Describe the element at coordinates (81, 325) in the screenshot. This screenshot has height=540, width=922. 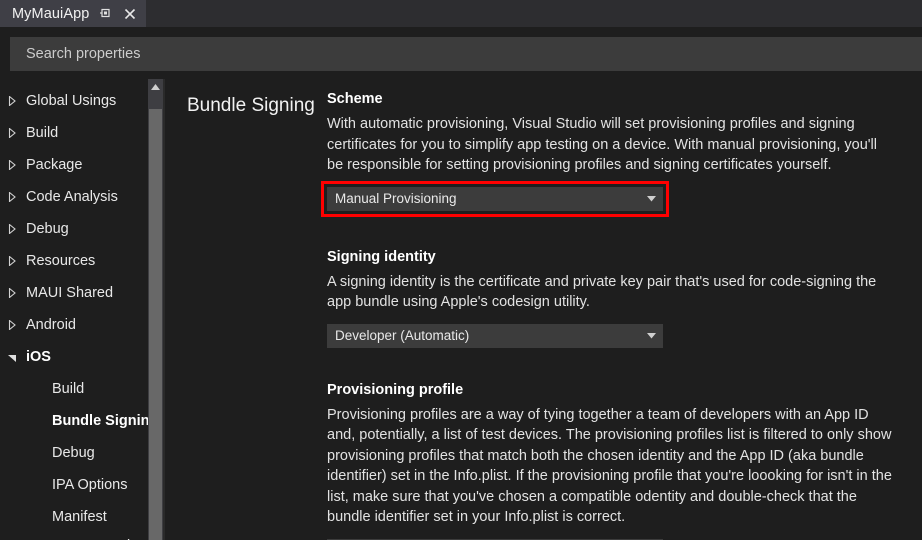
I see `sidebar-item-android: Android` at that location.